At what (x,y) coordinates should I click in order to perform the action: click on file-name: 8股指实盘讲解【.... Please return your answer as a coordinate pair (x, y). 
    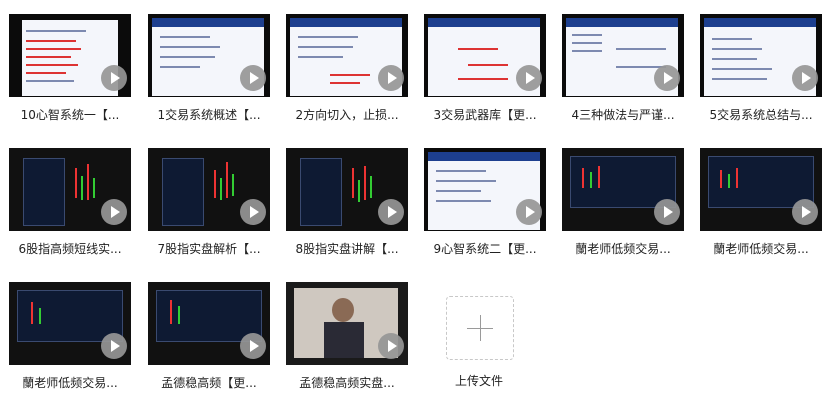
    Looking at the image, I should click on (347, 249).